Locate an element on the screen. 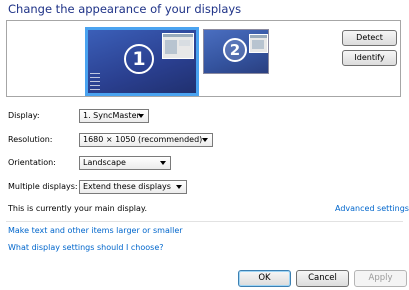  multiple-displays-select-value: Extend these displays is located at coordinates (127, 186).